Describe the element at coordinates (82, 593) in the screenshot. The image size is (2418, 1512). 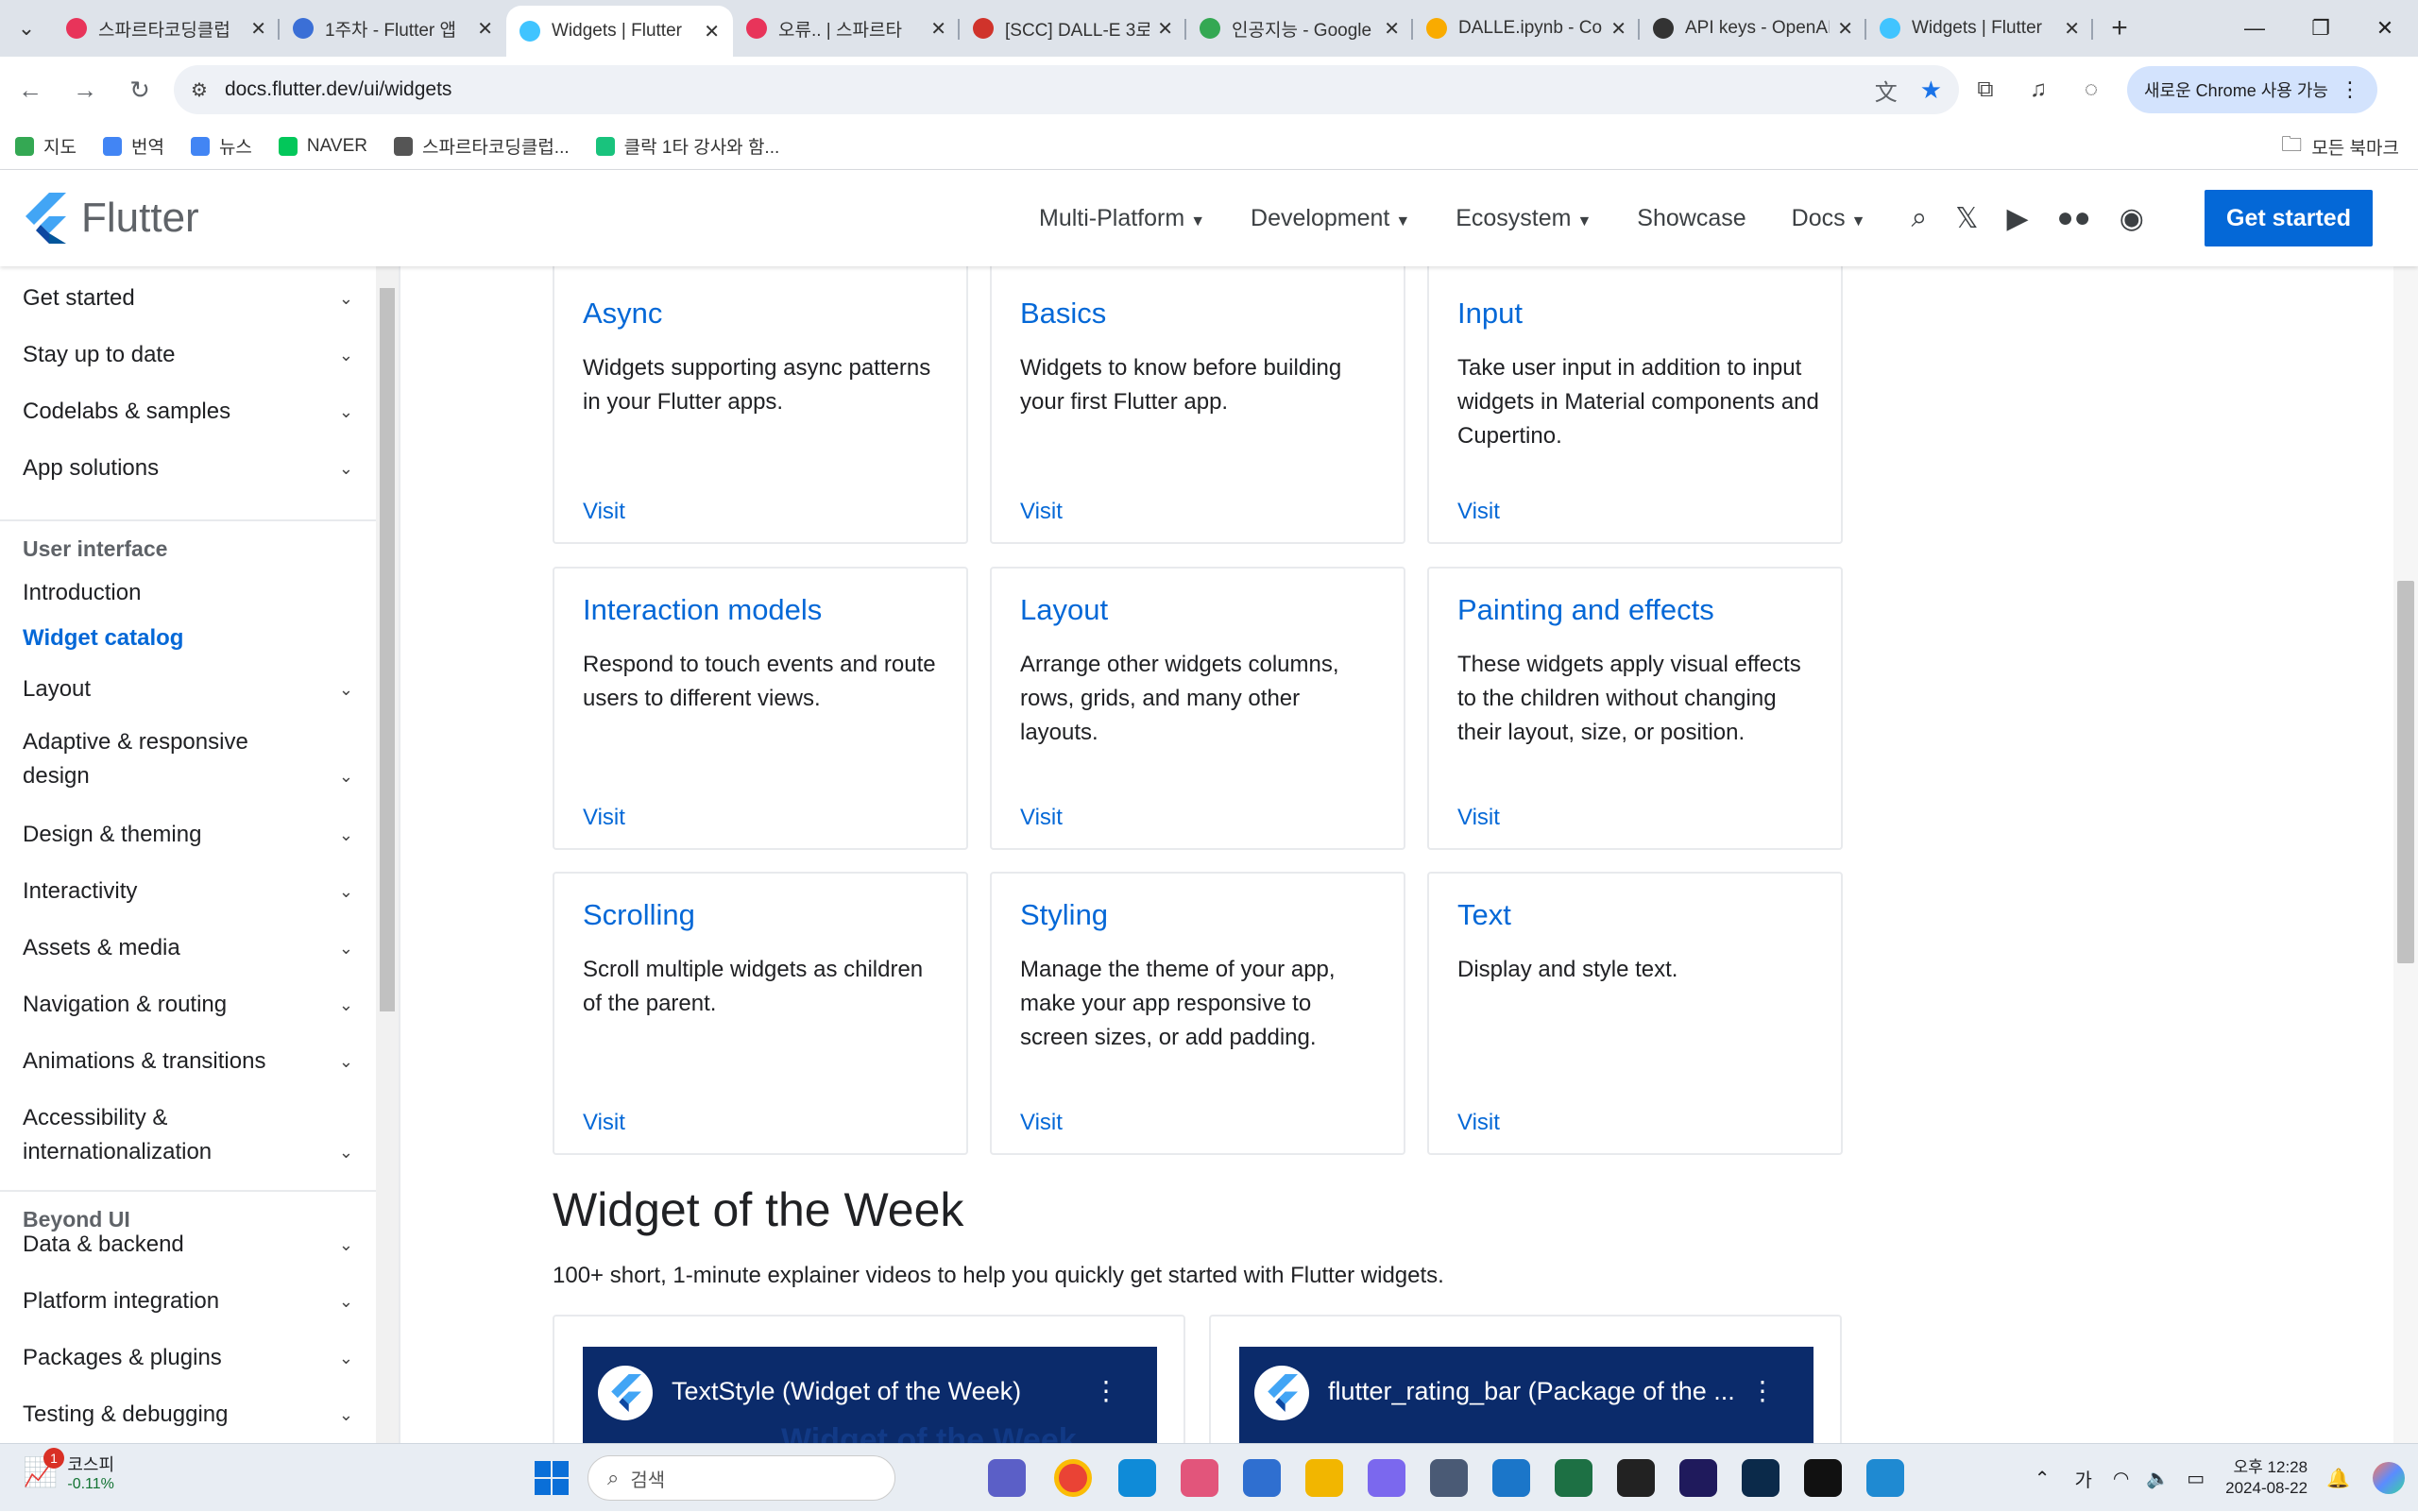
I see `sidebar-link: Introduction` at that location.